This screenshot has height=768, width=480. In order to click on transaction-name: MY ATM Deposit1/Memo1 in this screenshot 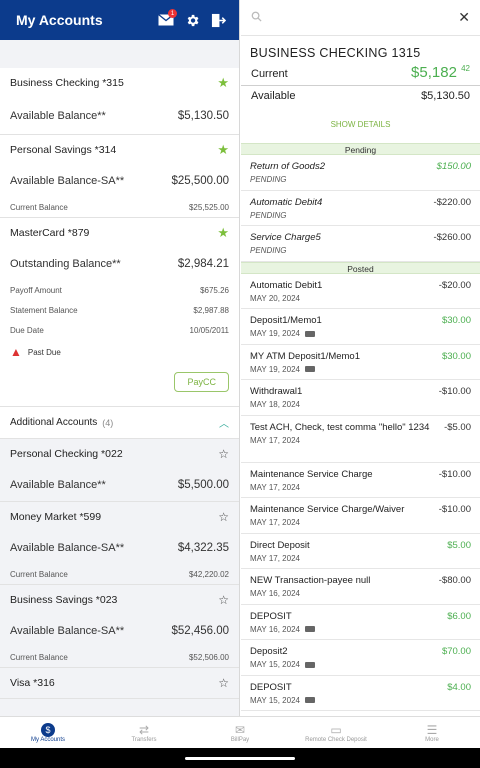, I will do `click(305, 356)`.